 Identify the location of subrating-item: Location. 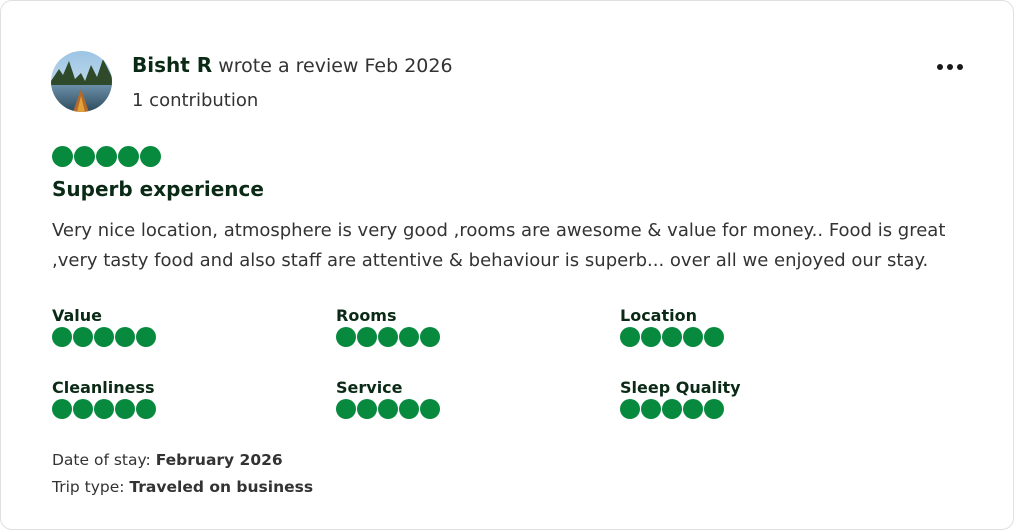
(740, 326).